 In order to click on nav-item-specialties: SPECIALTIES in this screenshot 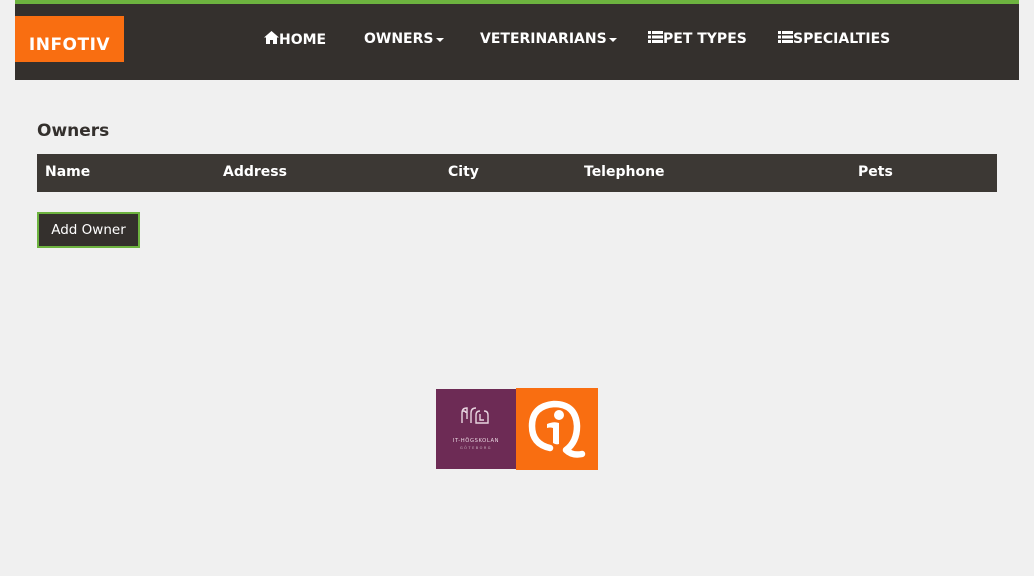, I will do `click(834, 39)`.